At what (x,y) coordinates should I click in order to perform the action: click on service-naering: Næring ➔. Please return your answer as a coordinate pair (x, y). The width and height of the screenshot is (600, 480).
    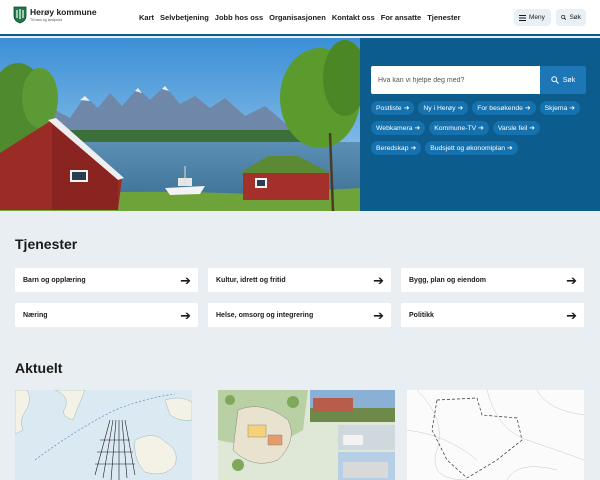
    Looking at the image, I should click on (106, 315).